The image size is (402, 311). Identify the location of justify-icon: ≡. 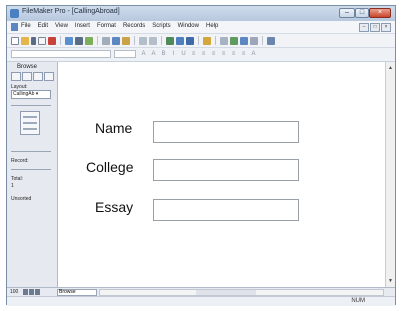
(223, 54).